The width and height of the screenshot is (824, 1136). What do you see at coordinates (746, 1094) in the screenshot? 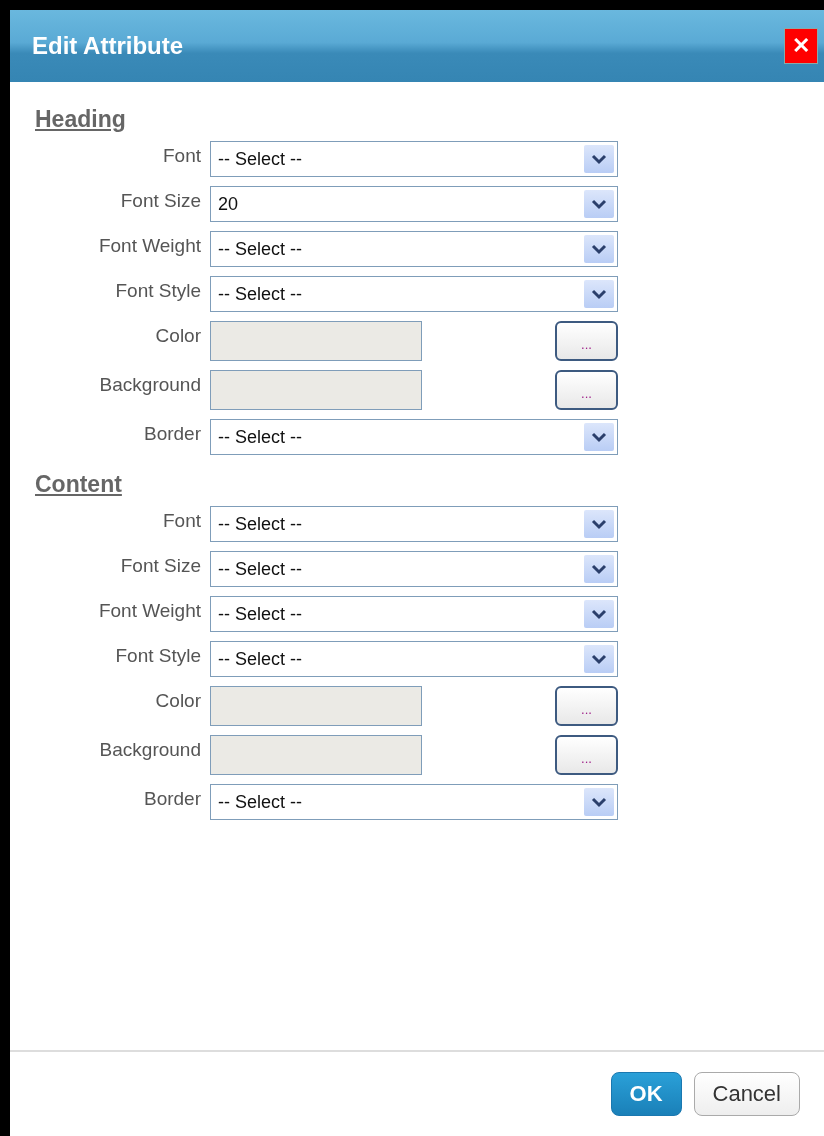
I see `dialog-button: Cancel` at bounding box center [746, 1094].